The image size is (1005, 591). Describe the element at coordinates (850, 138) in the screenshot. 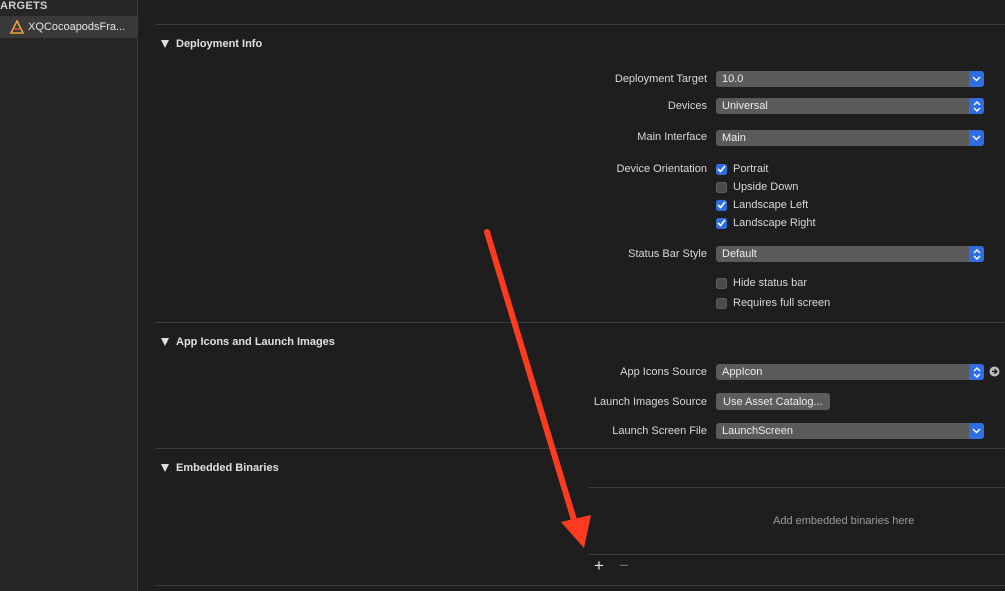

I see `main-interface-combo: Main` at that location.